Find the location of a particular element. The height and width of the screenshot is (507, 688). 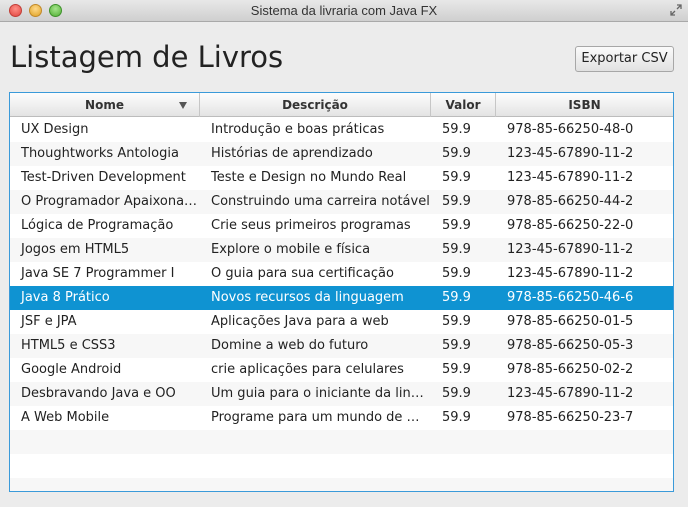

cell-nome: Google Android is located at coordinates (71, 369).